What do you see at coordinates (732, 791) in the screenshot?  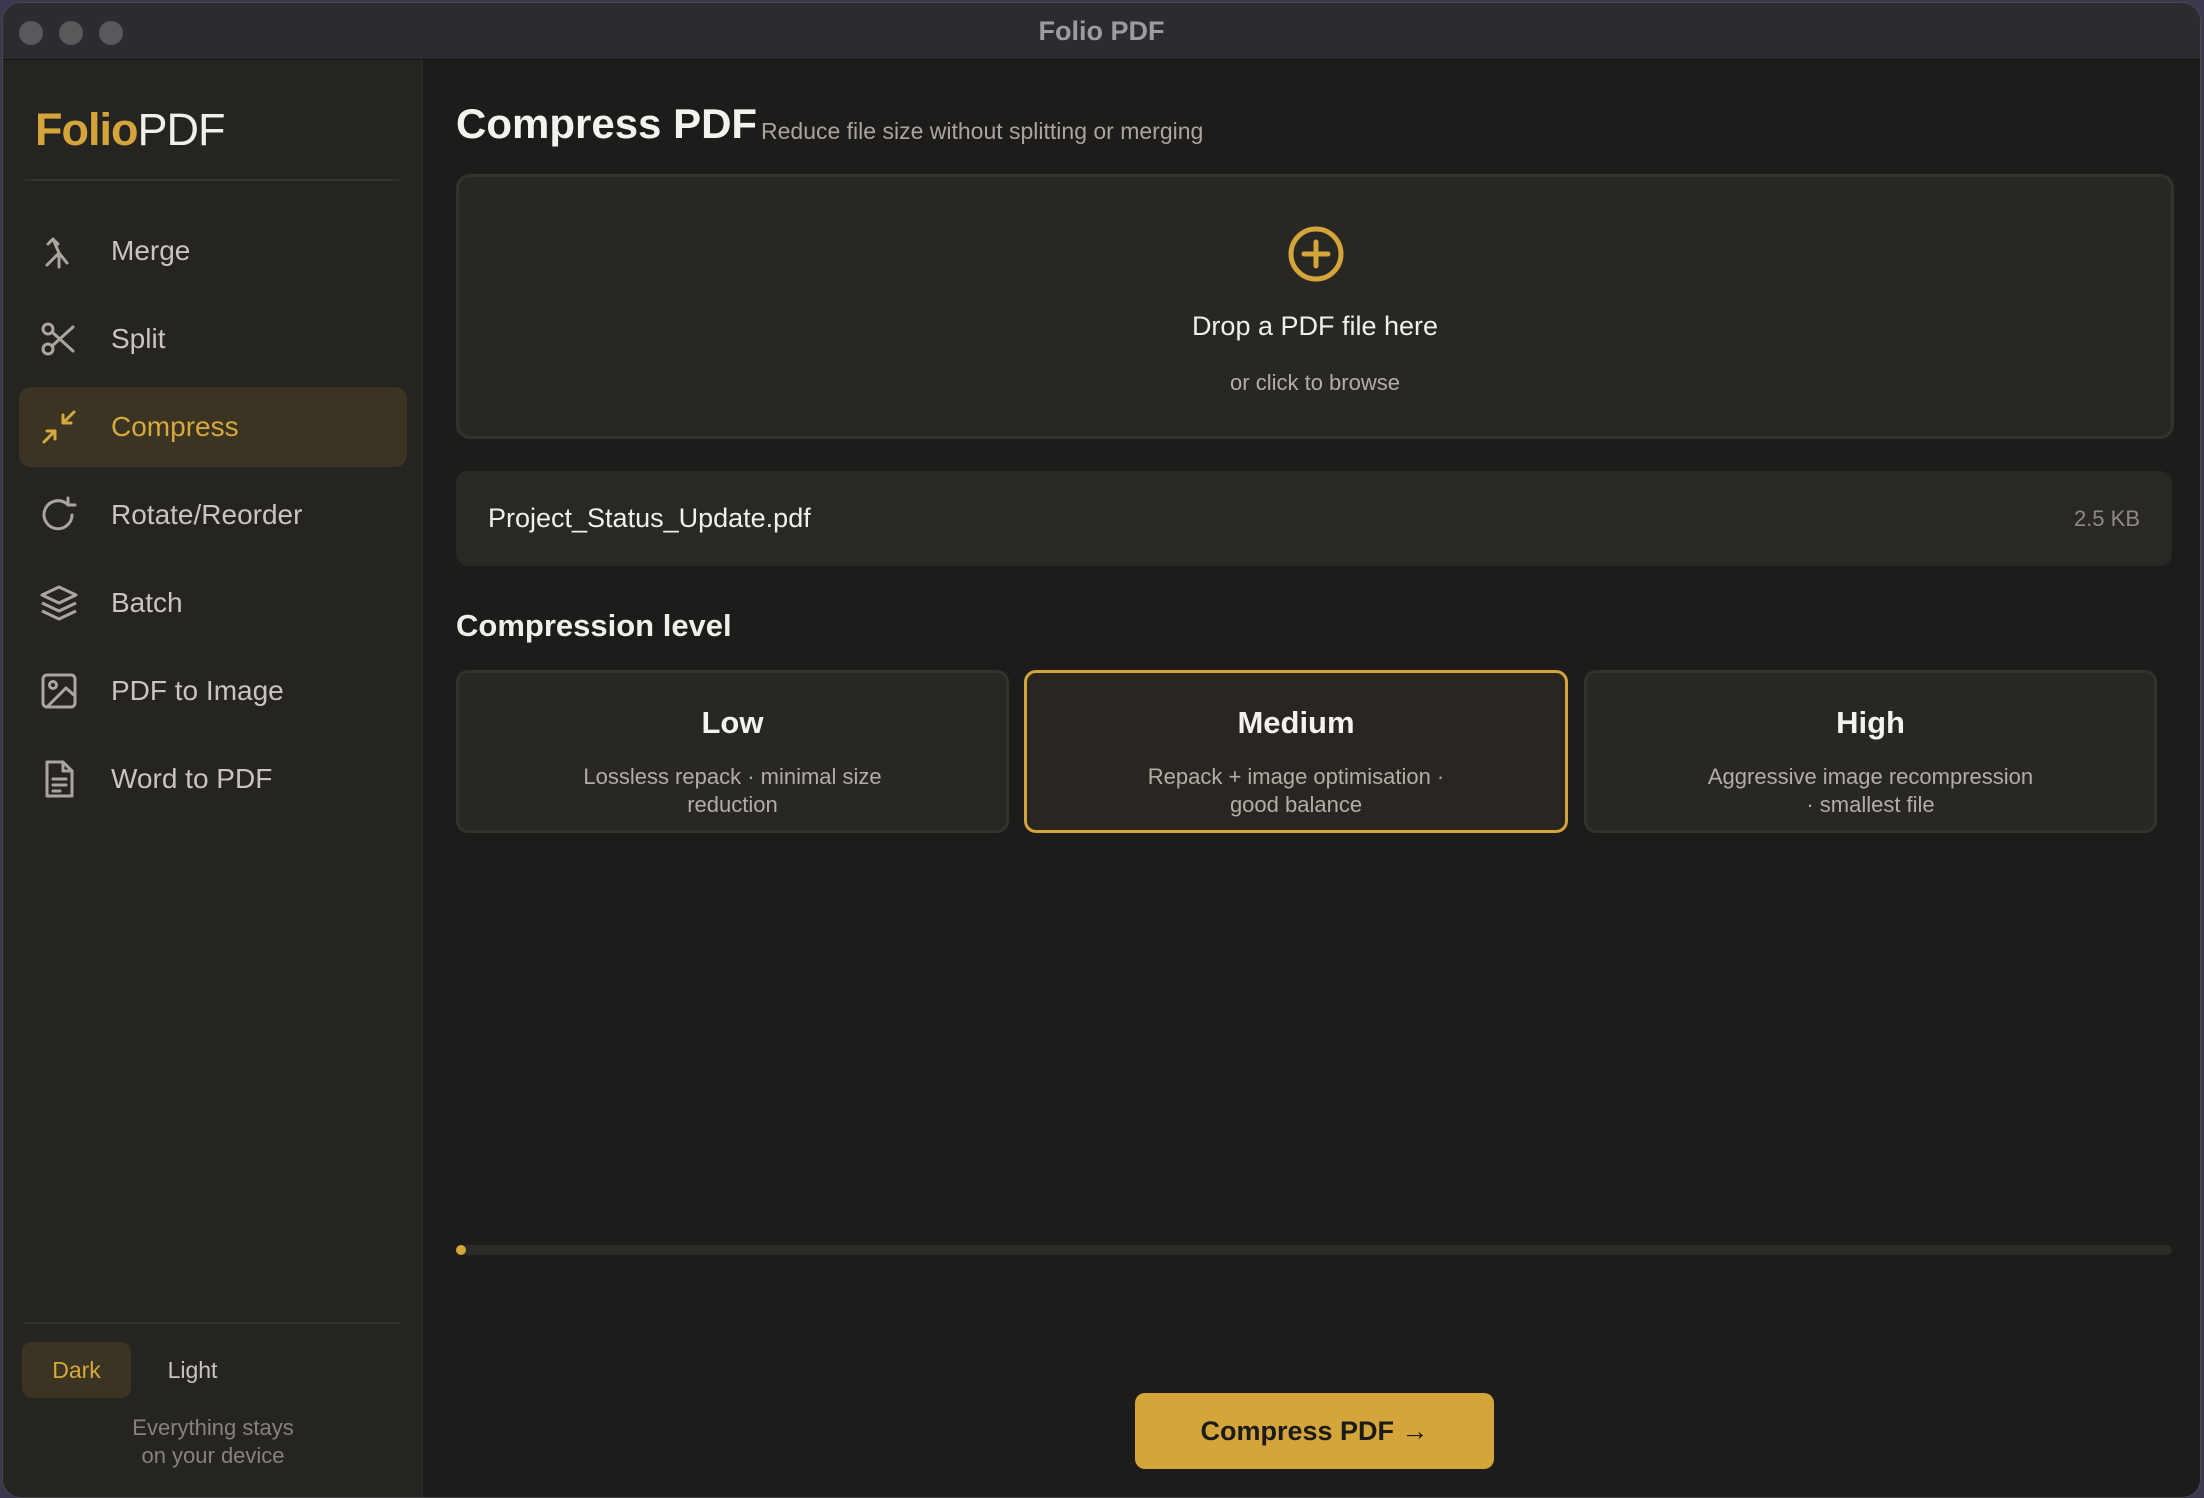 I see `level-description: Lossless repack · minimal size reduction` at bounding box center [732, 791].